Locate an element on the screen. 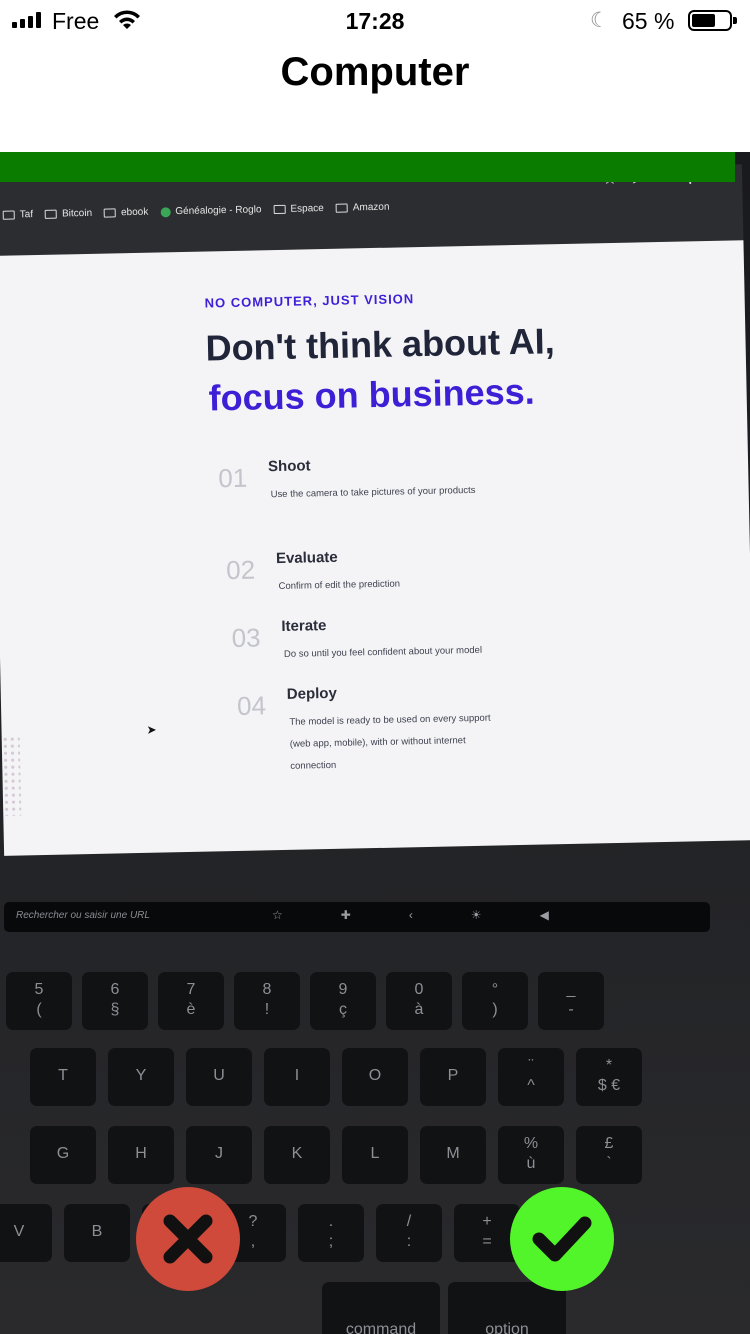 The height and width of the screenshot is (1334, 750). eyebrow-text: NO COMPUTER, JUST VISION is located at coordinates (309, 301).